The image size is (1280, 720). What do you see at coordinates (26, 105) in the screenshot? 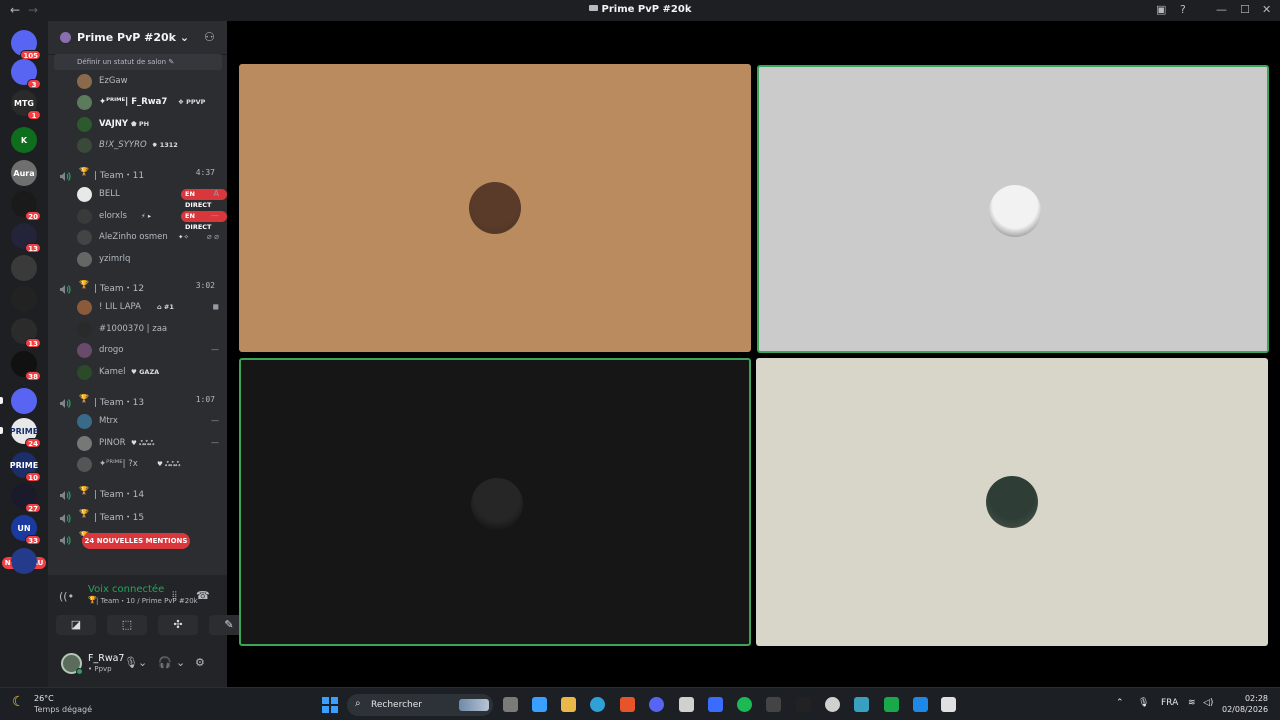
I see `server-icon: MTG 1` at bounding box center [26, 105].